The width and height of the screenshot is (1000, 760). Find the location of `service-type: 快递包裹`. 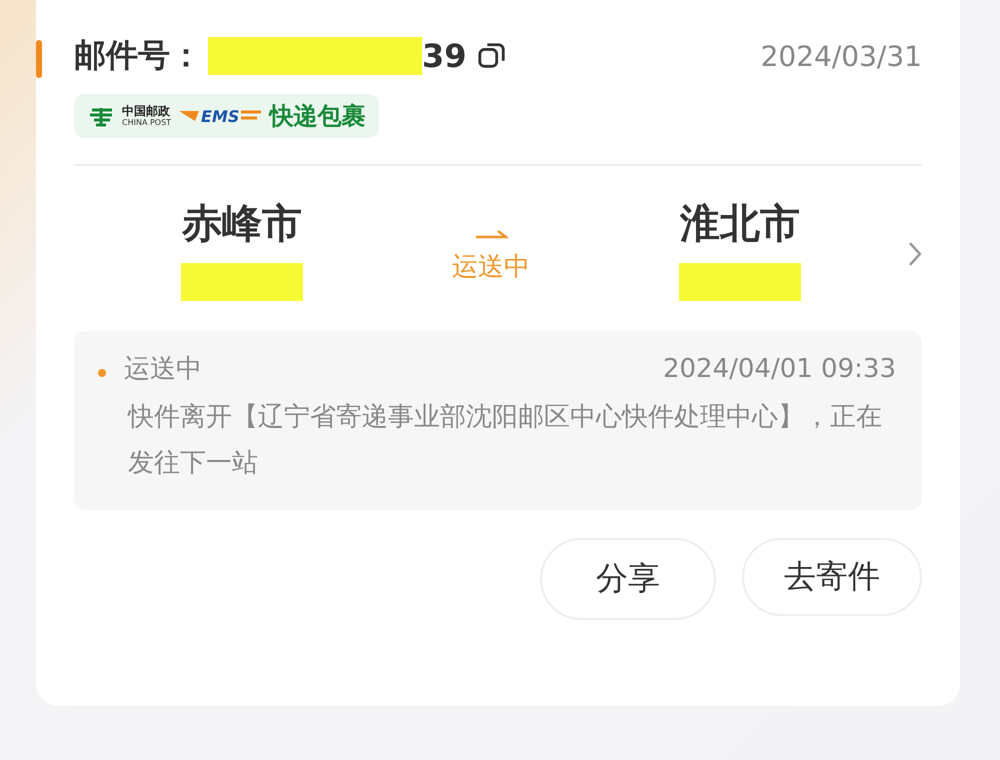

service-type: 快递包裹 is located at coordinates (317, 116).